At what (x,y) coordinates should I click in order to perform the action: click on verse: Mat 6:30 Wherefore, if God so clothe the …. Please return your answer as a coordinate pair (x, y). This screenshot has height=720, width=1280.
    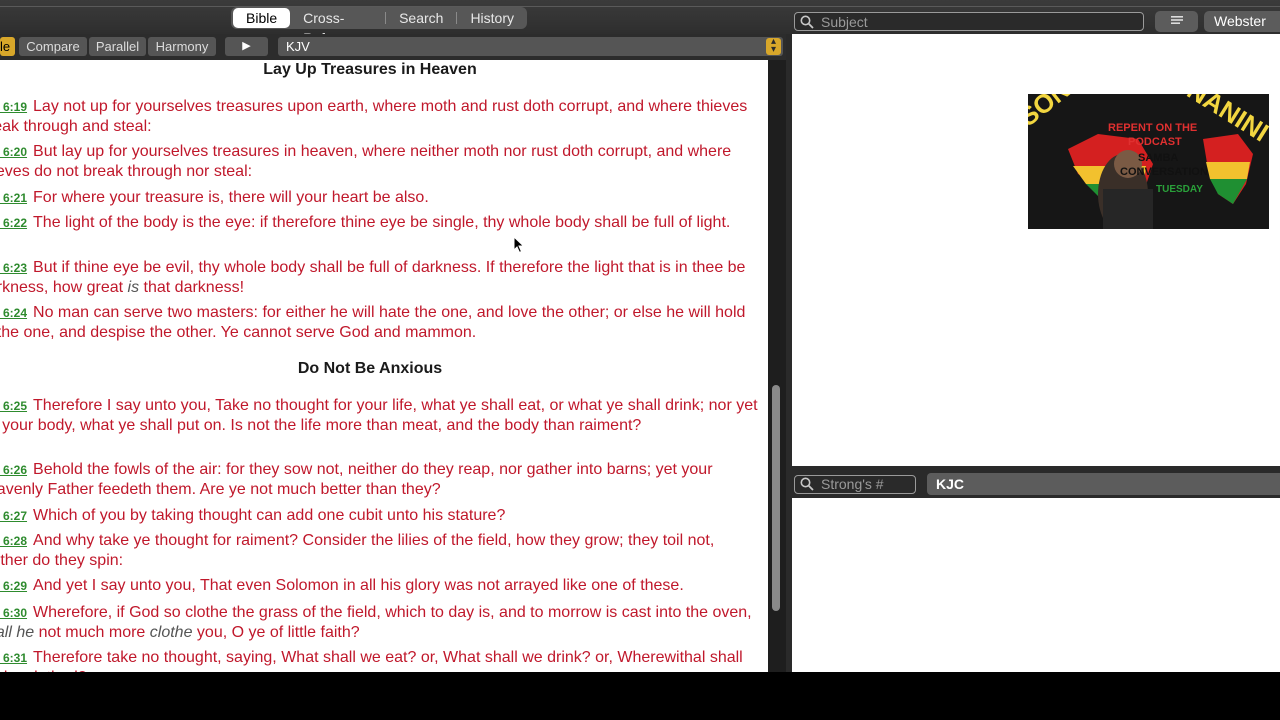
    Looking at the image, I should click on (379, 622).